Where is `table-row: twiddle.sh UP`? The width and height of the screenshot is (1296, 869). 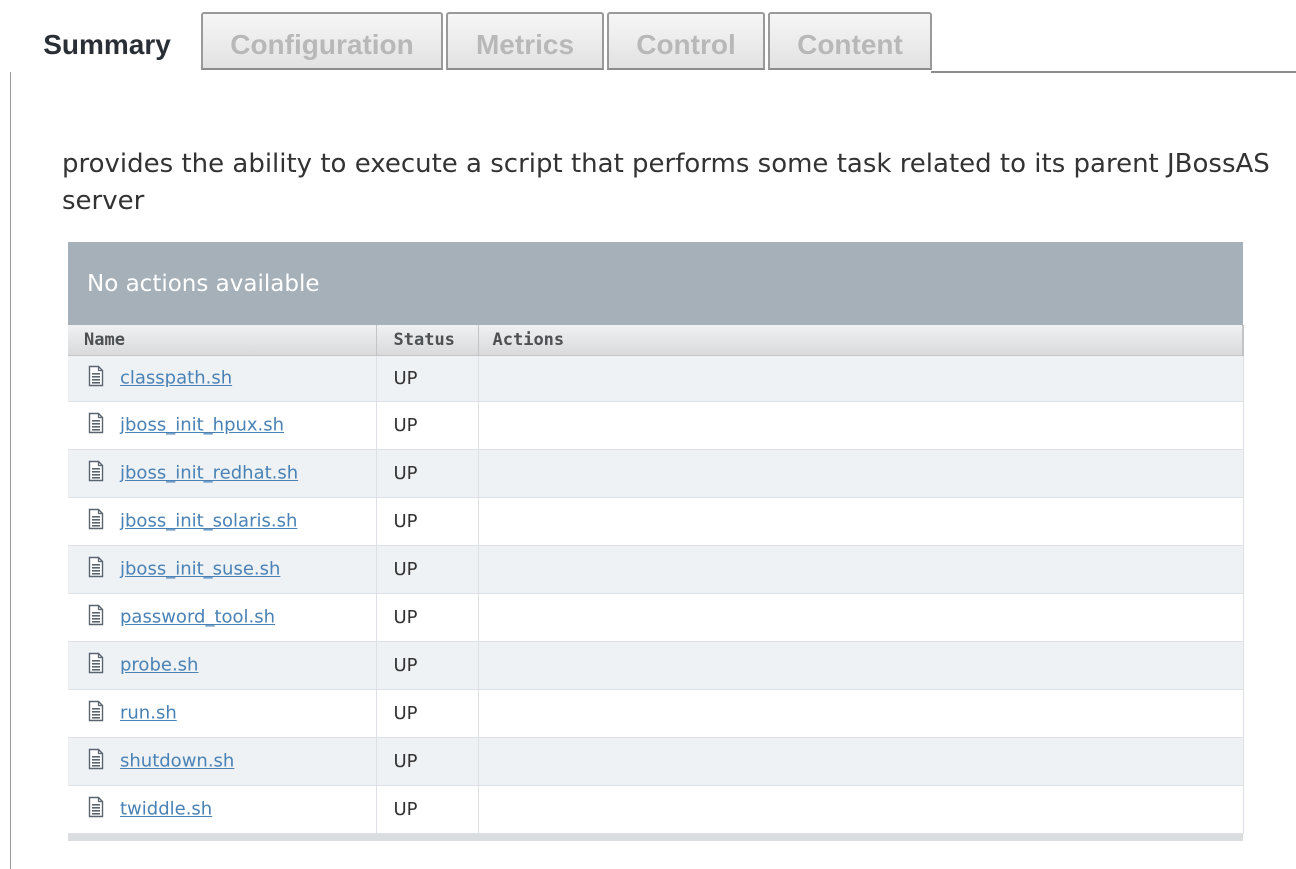
table-row: twiddle.sh UP is located at coordinates (656, 809).